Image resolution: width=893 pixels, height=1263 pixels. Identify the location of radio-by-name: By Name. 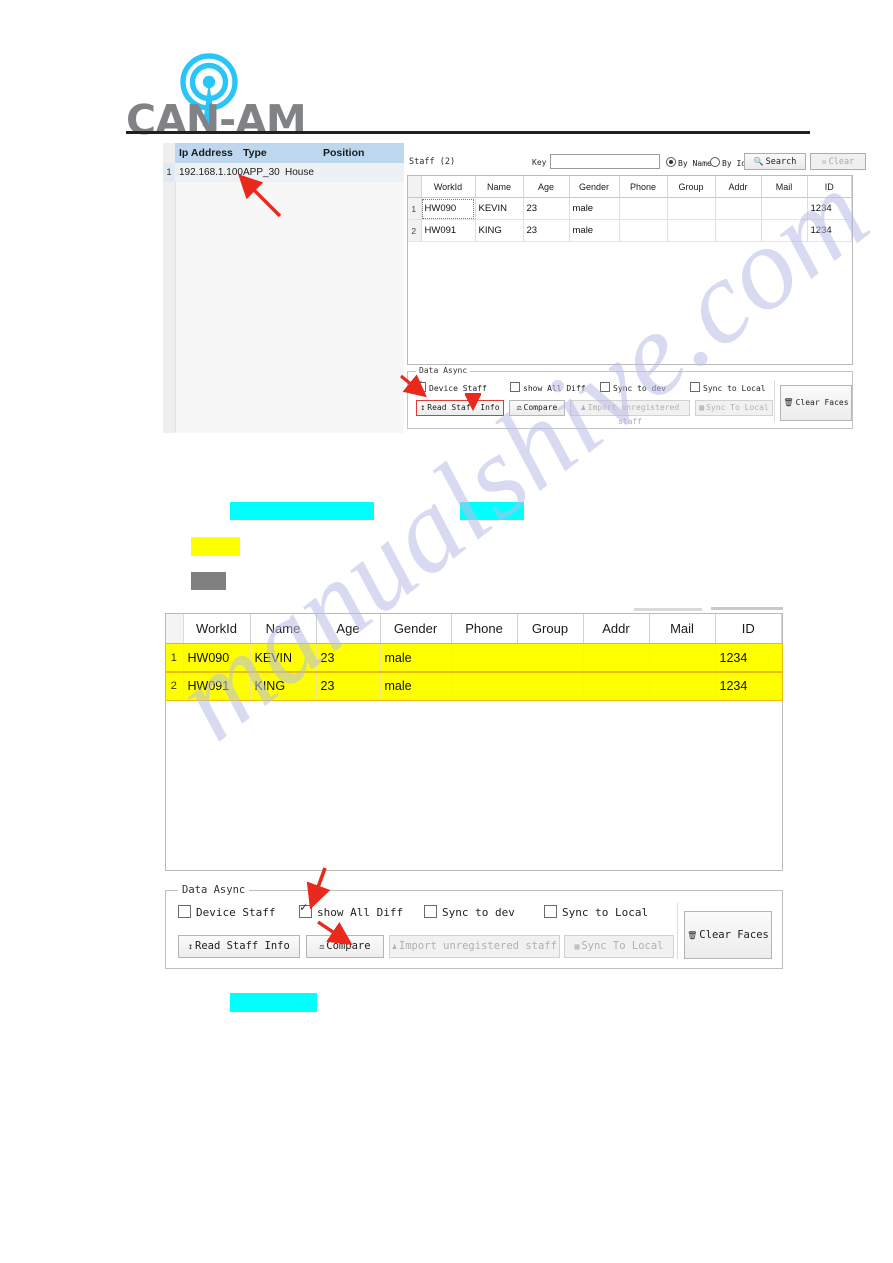
(689, 162).